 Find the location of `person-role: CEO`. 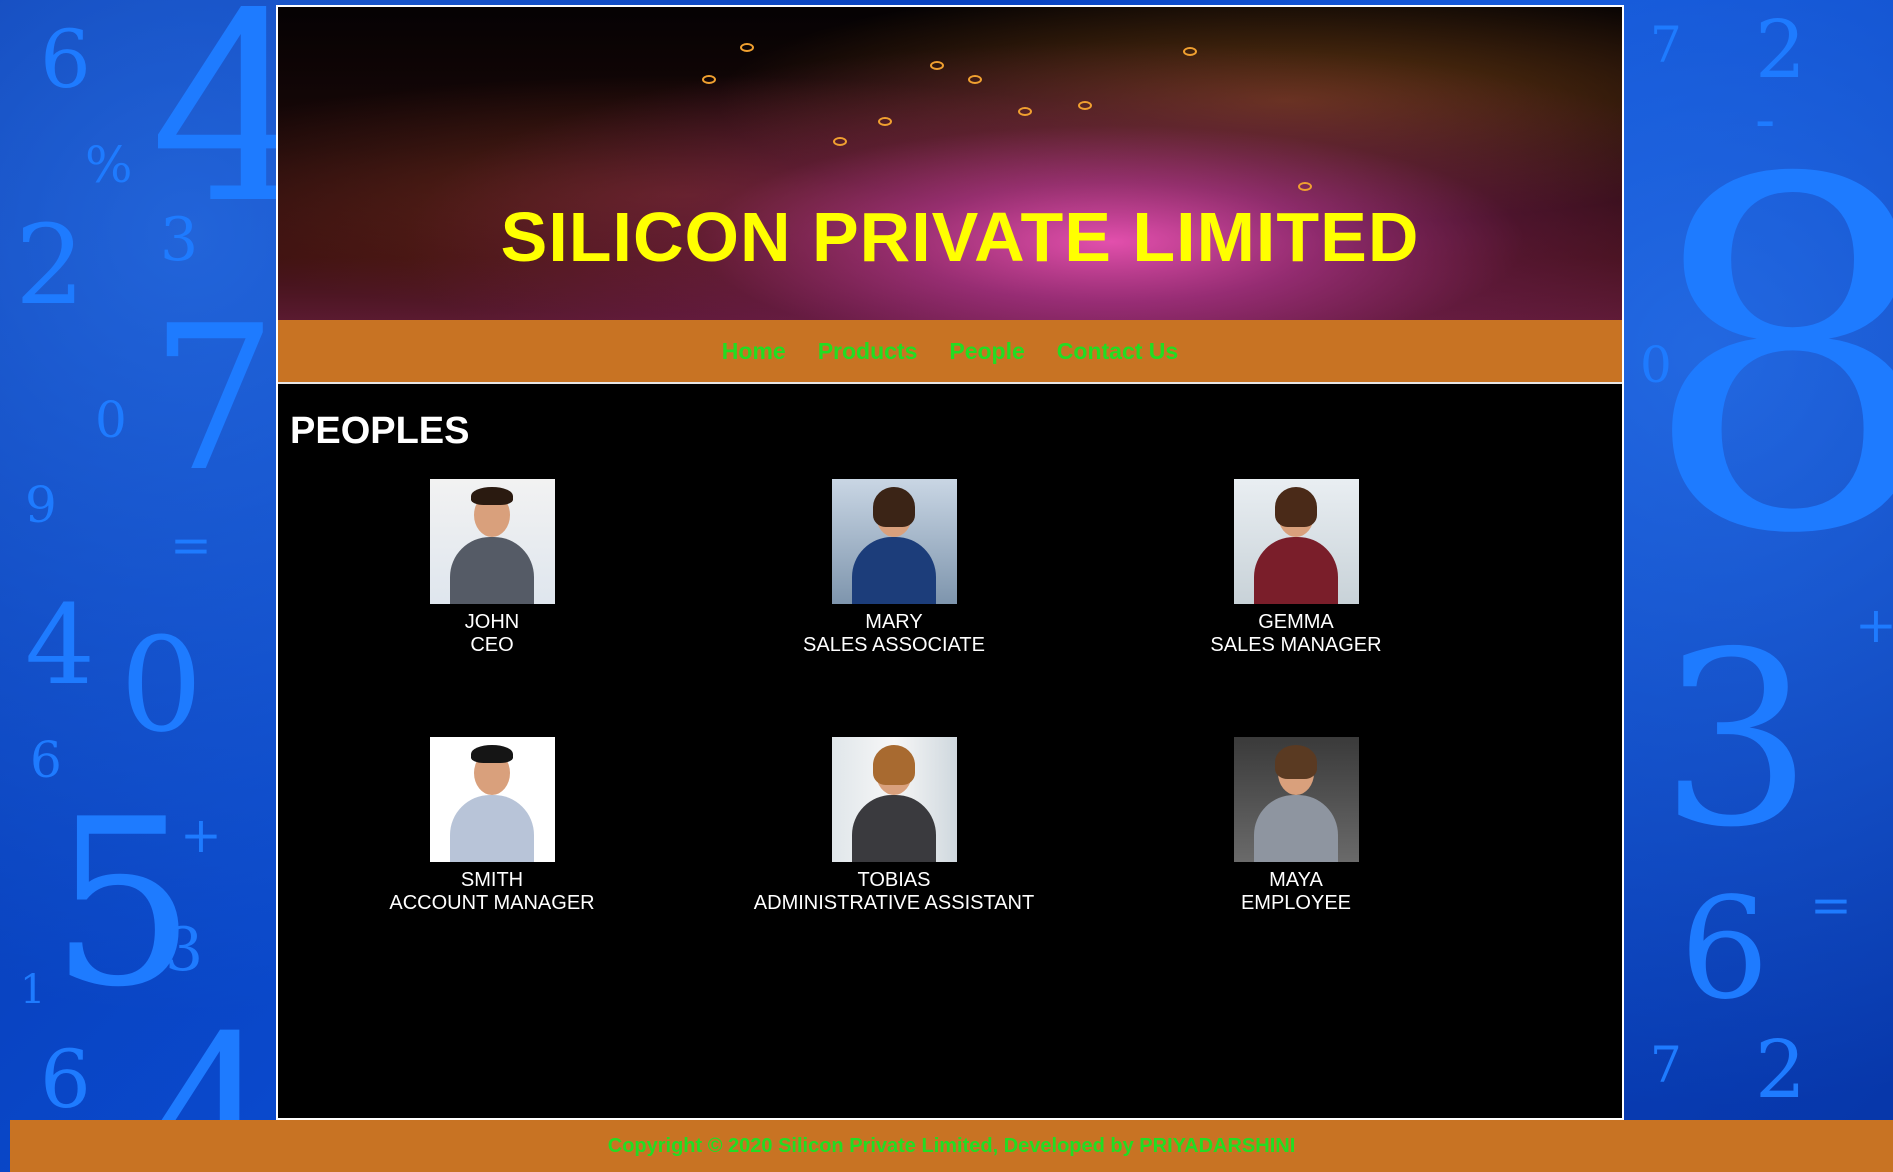

person-role: CEO is located at coordinates (492, 645).